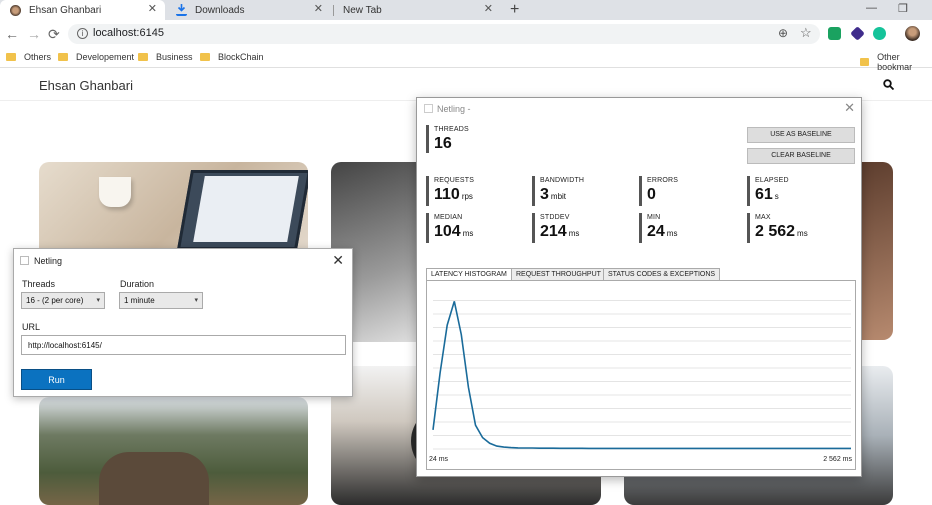 The width and height of the screenshot is (932, 505). Describe the element at coordinates (417, 10) in the screenshot. I see `tab-new-tab: New Tab ✕` at that location.